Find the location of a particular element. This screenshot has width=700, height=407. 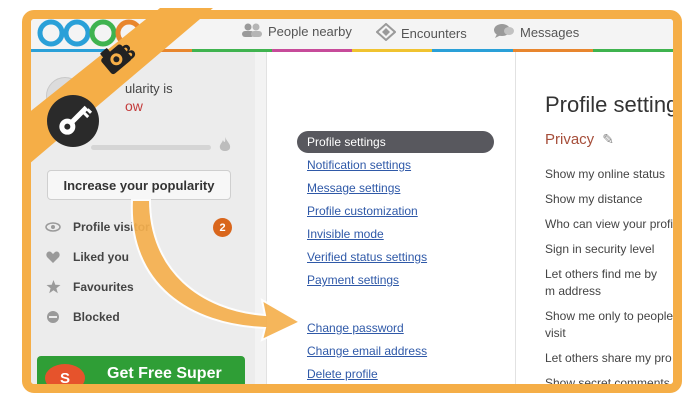

privacy-option: Show my distance is located at coordinates (594, 199).